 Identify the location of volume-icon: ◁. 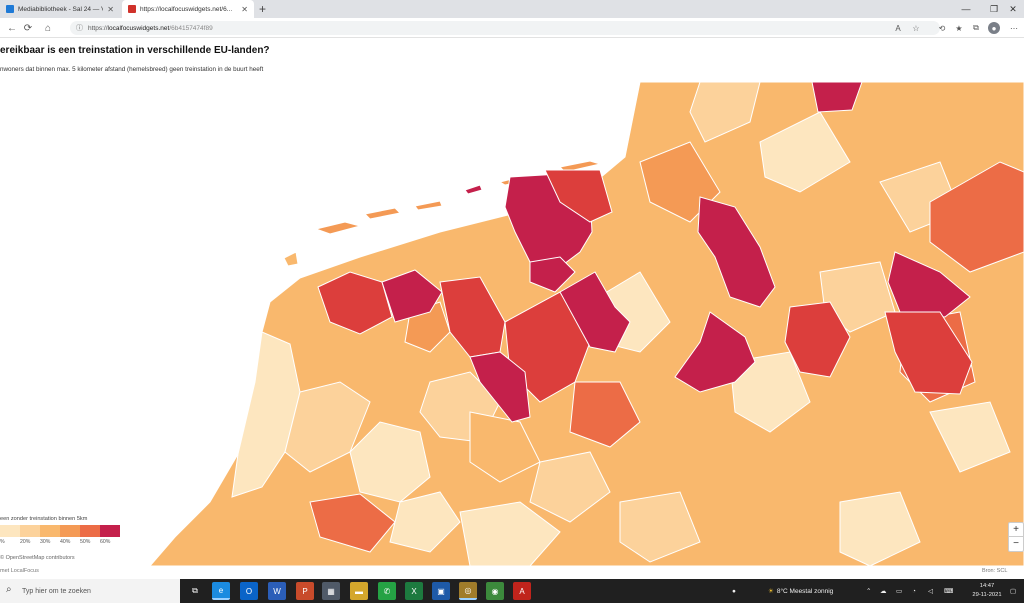
(930, 591).